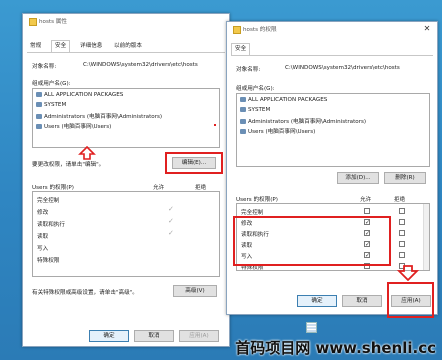  What do you see at coordinates (68, 165) in the screenshot?
I see `edit-hint: 要更改权限，请单击"编辑"。` at bounding box center [68, 165].